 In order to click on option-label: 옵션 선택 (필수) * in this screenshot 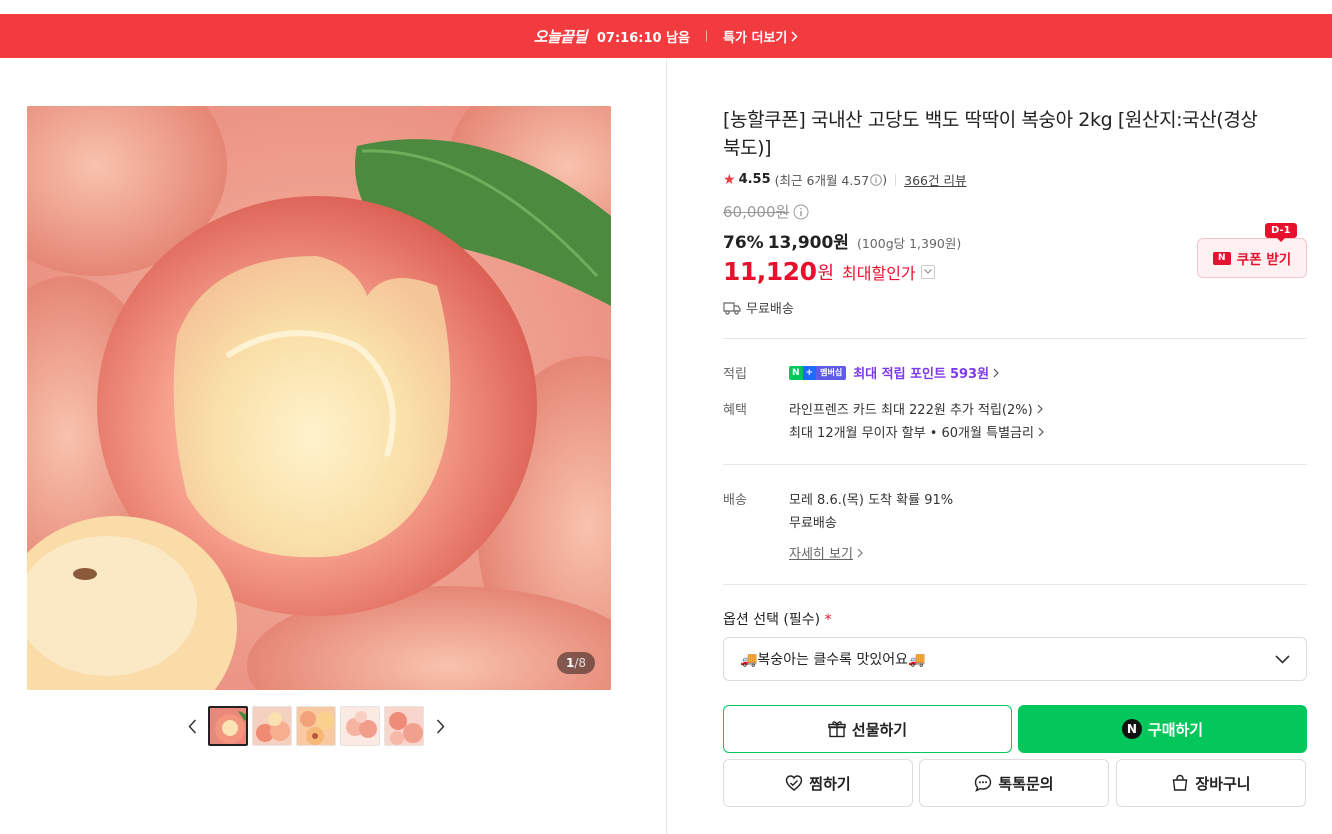, I will do `click(777, 619)`.